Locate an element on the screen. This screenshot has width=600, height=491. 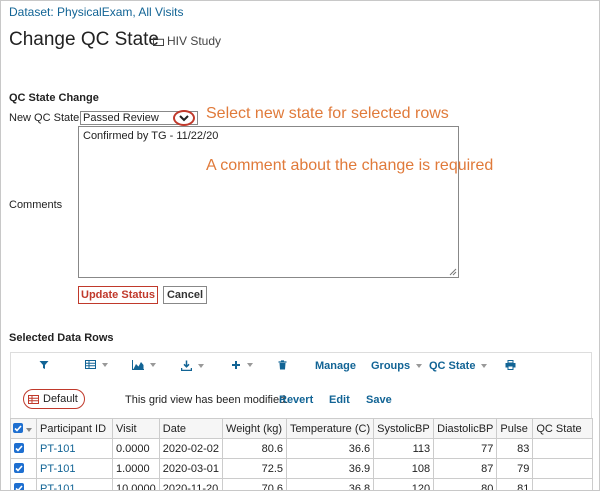
col-diastolic-bp: DiastolicBP is located at coordinates (465, 428).